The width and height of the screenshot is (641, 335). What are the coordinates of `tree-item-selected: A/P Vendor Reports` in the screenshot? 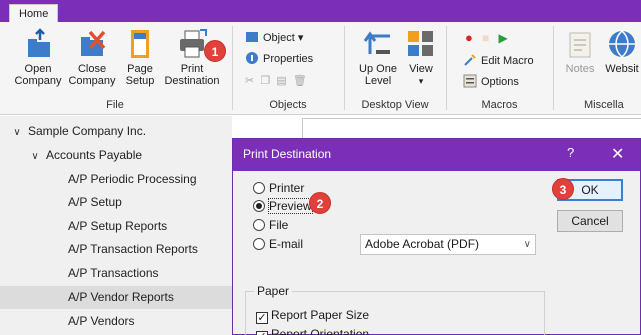 It's located at (116, 297).